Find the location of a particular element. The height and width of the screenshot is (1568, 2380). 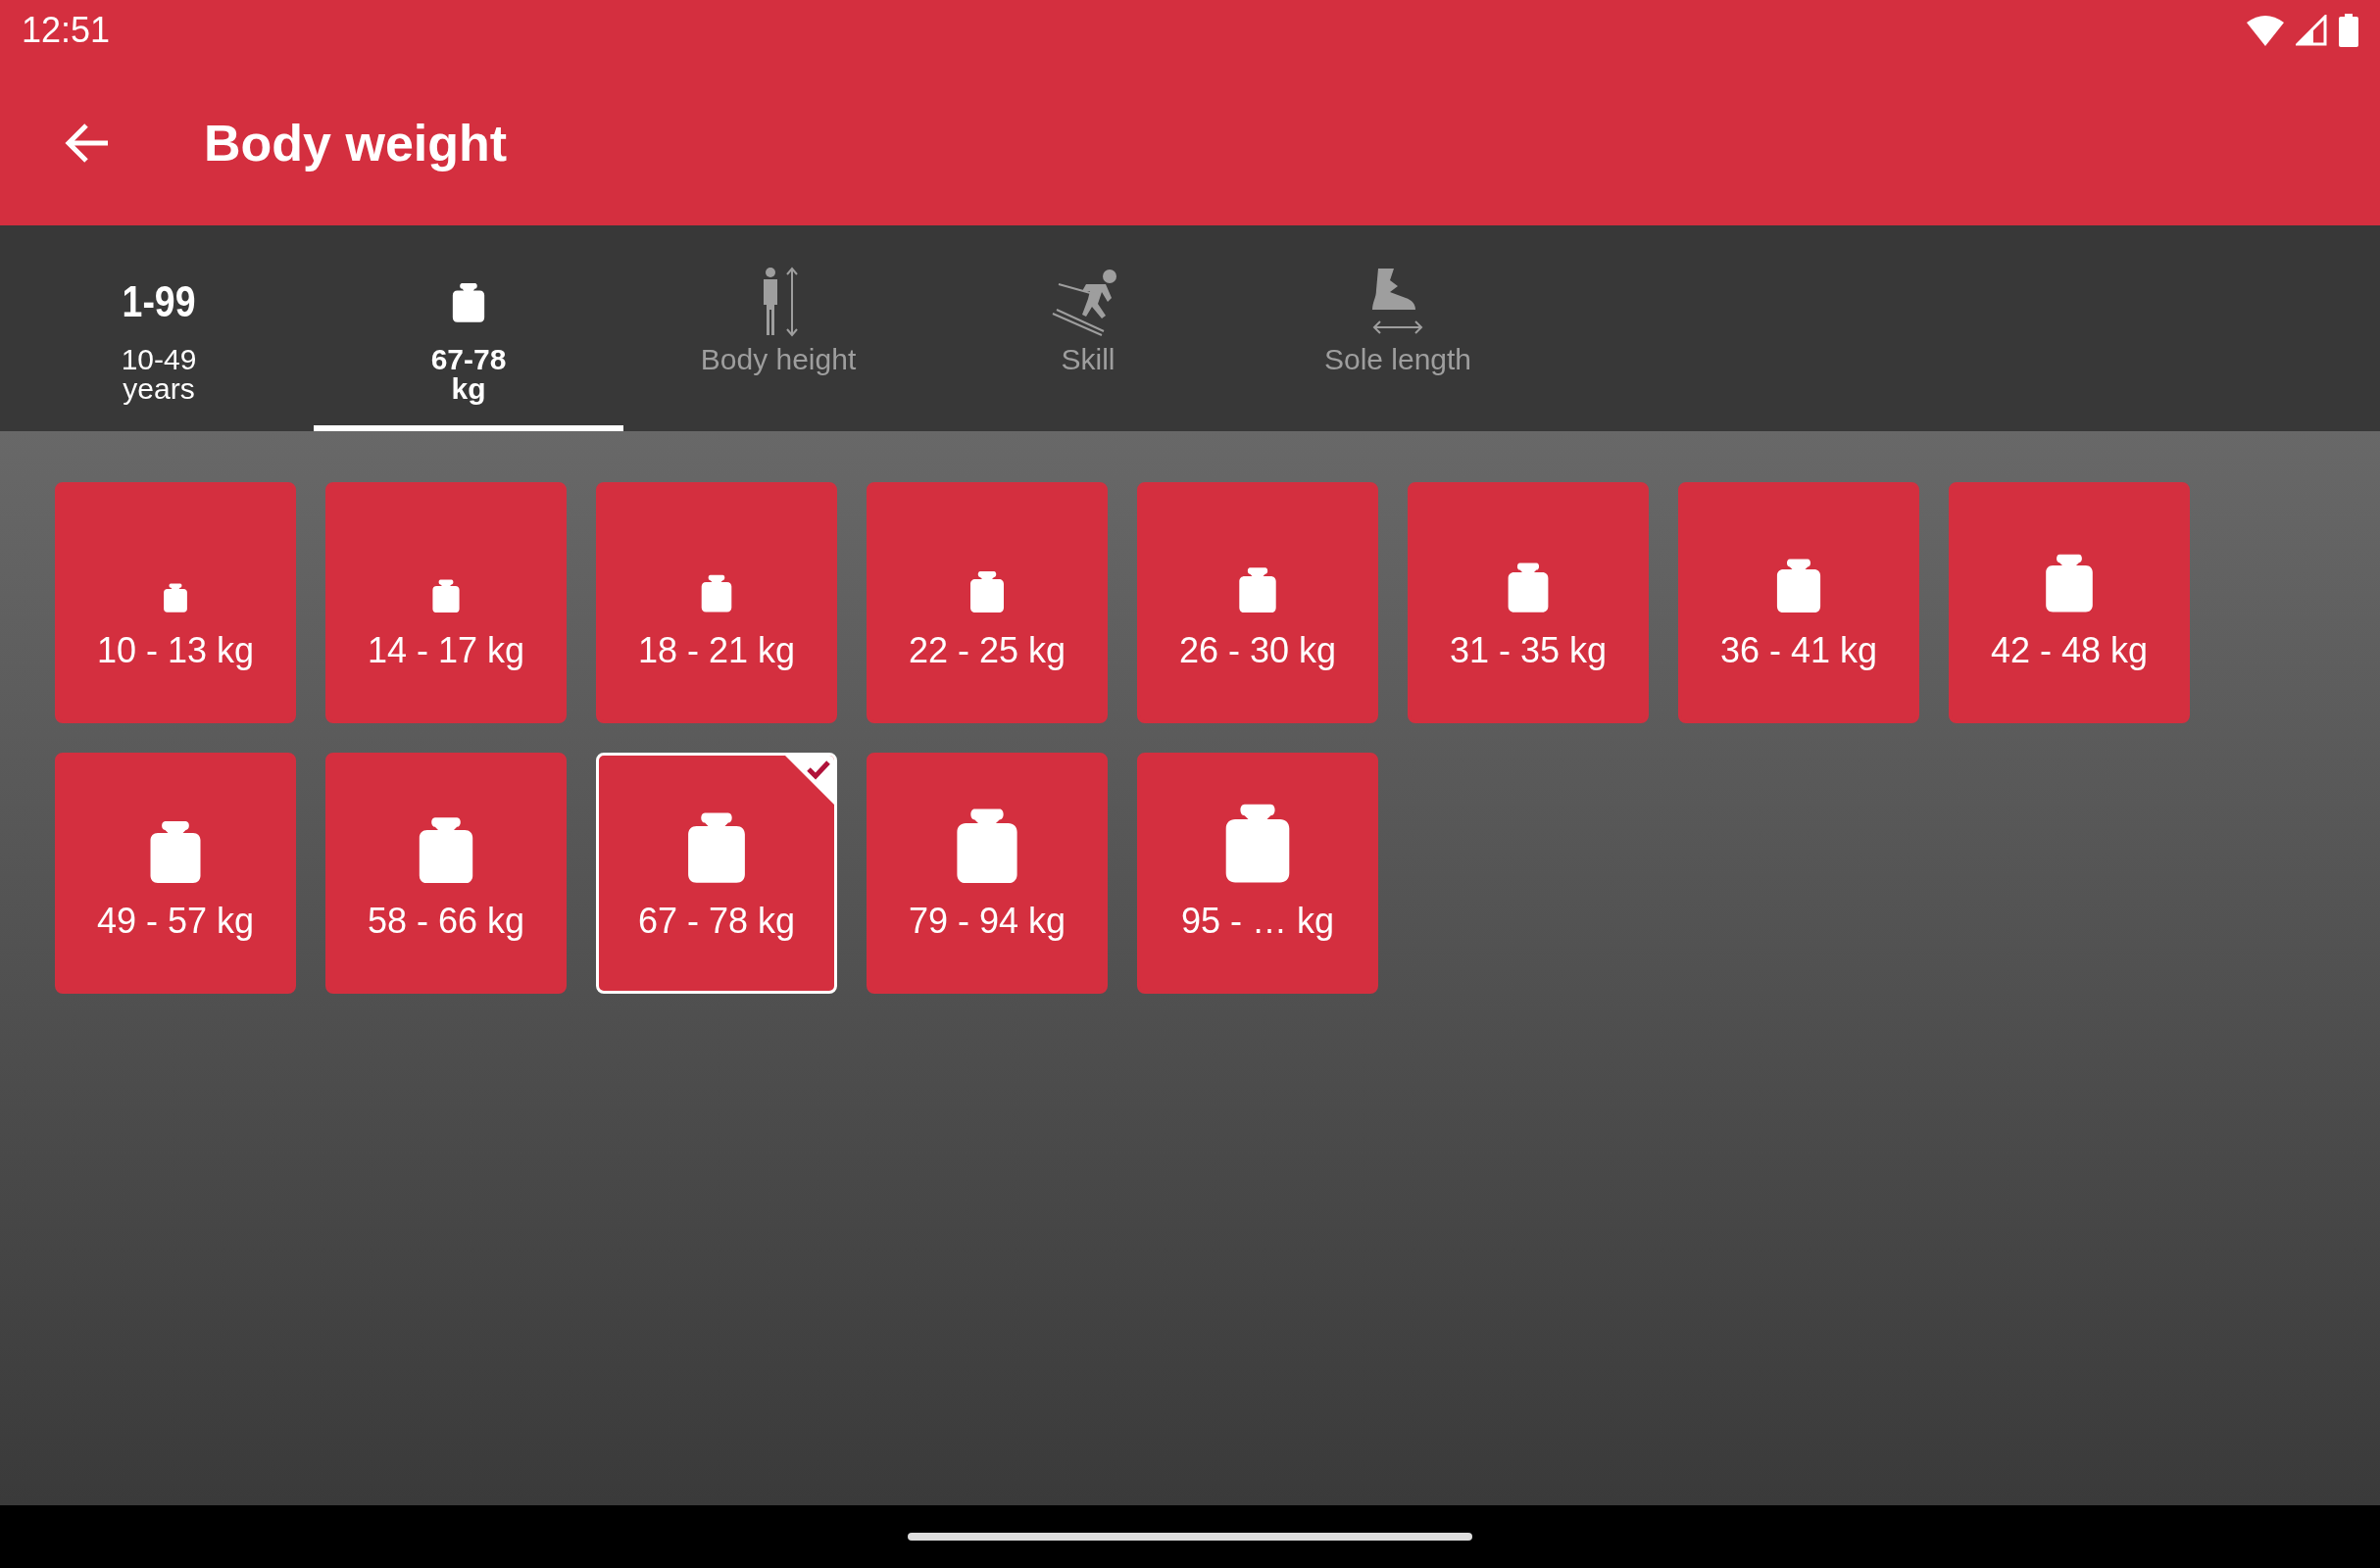

battery-icon is located at coordinates (2348, 30).